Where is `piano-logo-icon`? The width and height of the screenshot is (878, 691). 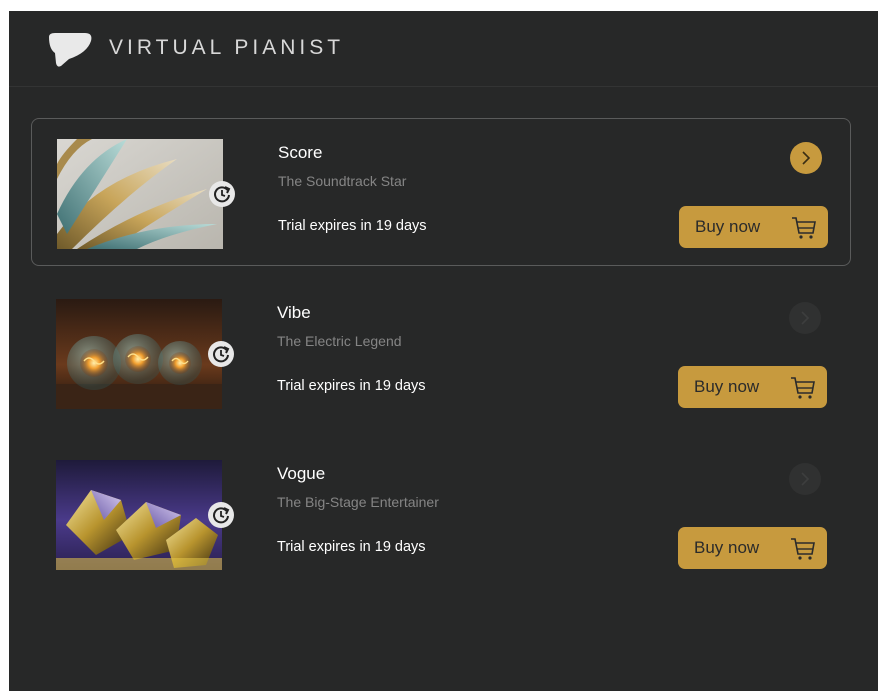
piano-logo-icon is located at coordinates (70, 50).